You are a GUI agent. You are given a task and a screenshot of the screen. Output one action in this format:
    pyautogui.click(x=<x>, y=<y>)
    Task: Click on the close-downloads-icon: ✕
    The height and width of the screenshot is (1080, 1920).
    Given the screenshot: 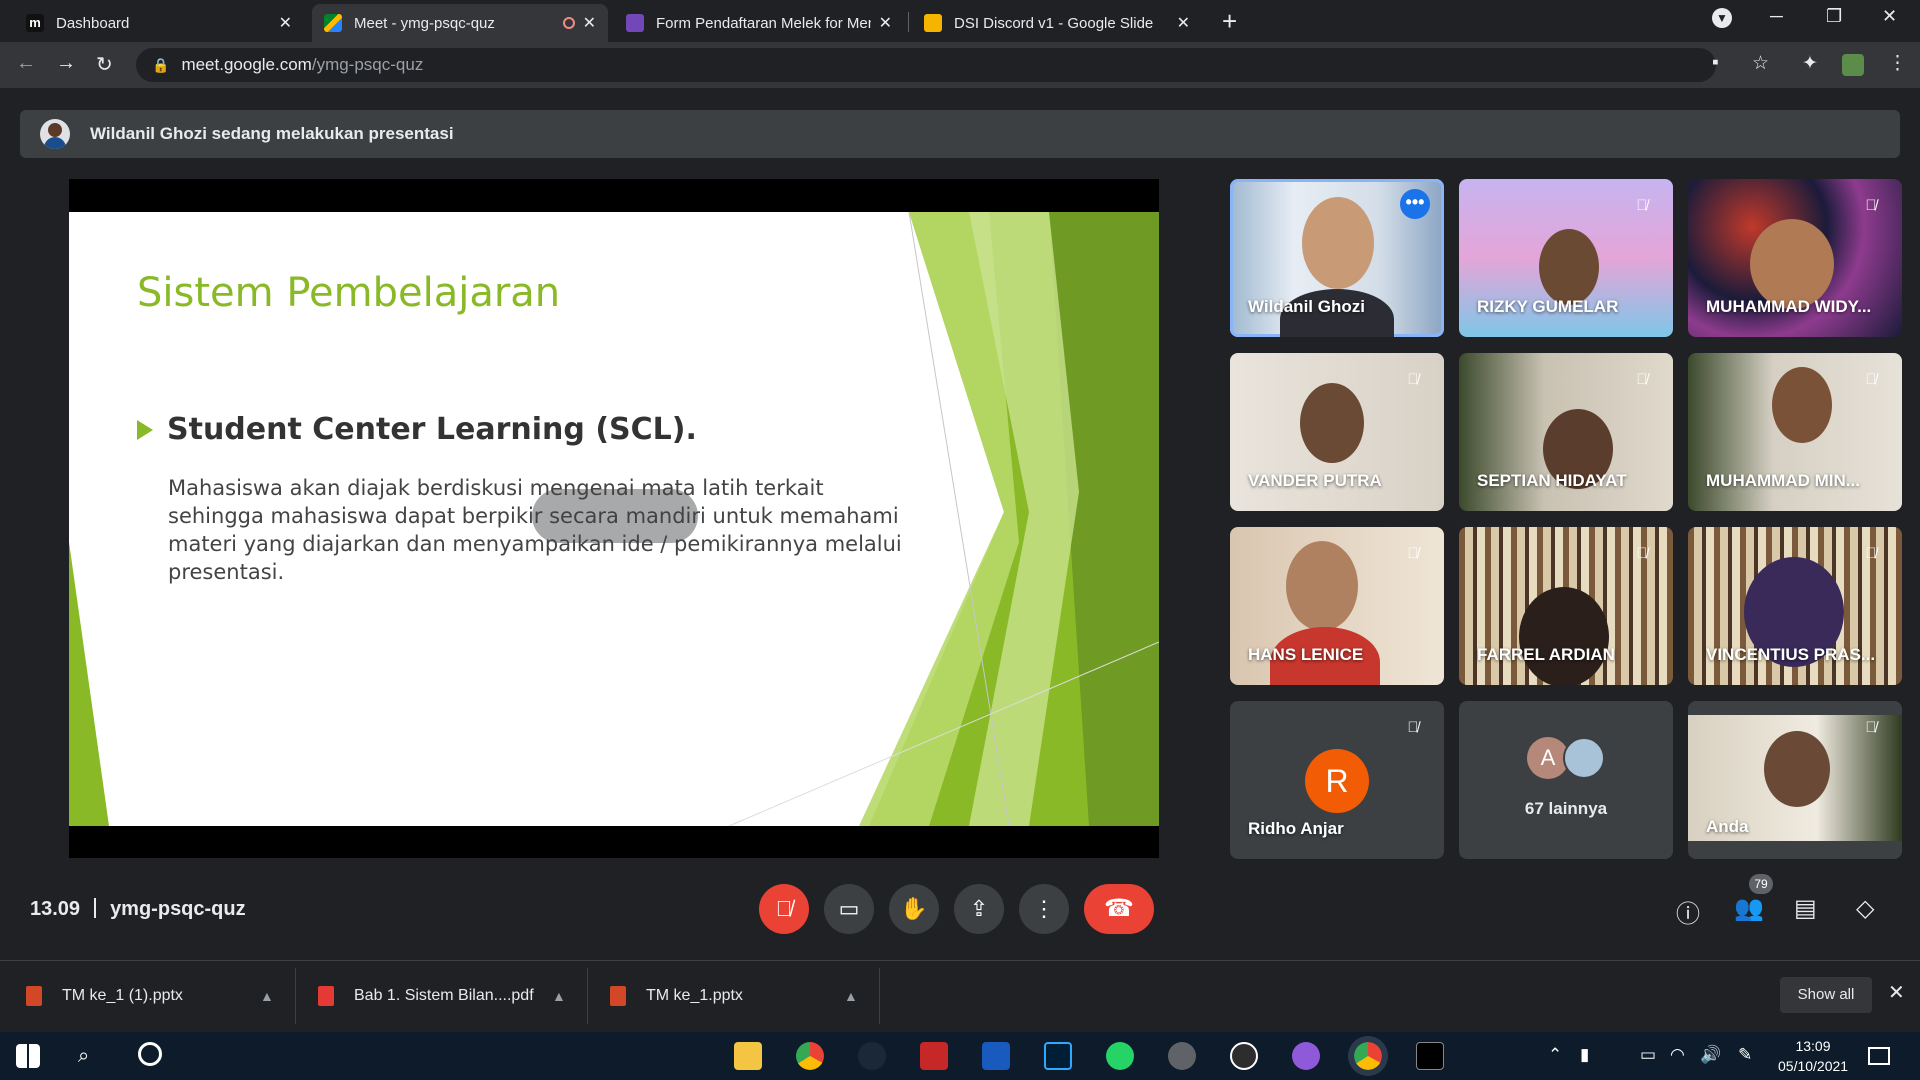 What is the action you would take?
    pyautogui.click(x=1896, y=992)
    